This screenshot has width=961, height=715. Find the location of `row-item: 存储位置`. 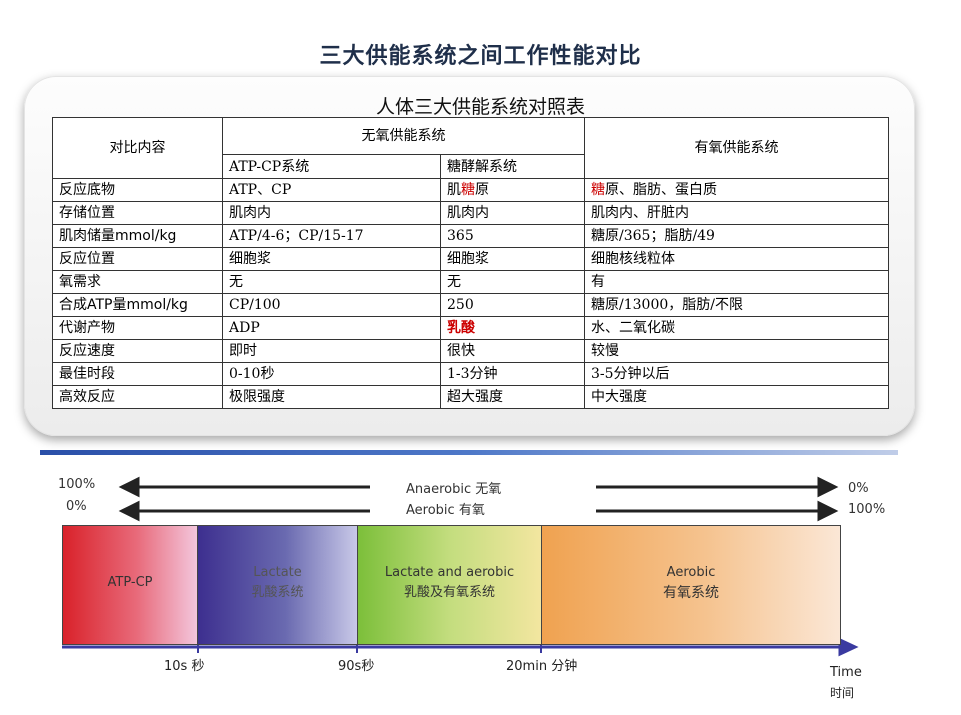

row-item: 存储位置 is located at coordinates (137, 213).